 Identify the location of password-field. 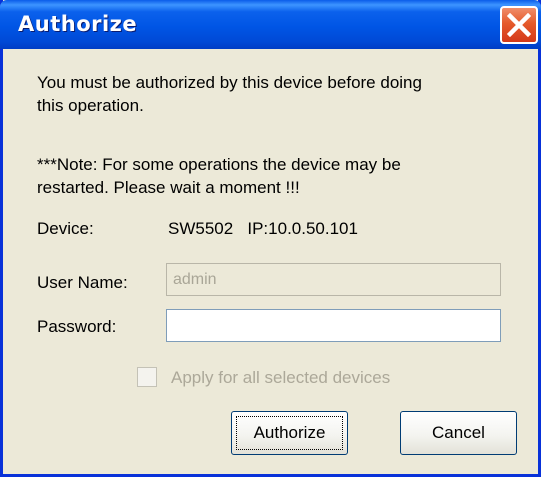
(333, 325).